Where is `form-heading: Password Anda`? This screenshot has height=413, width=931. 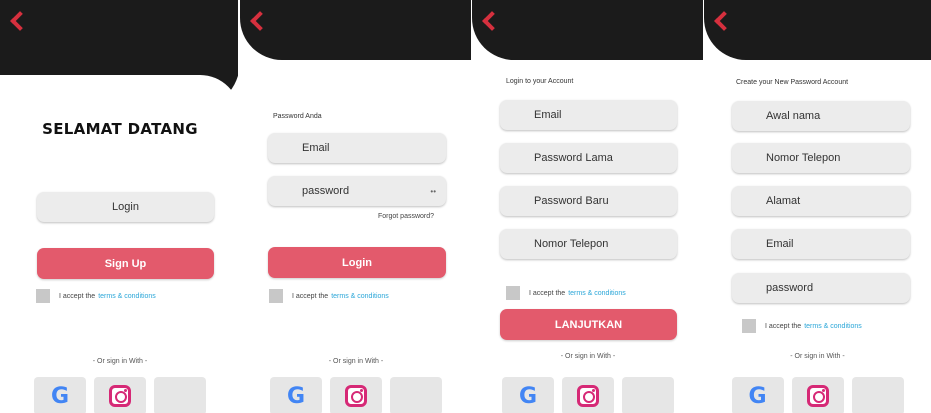 form-heading: Password Anda is located at coordinates (297, 116).